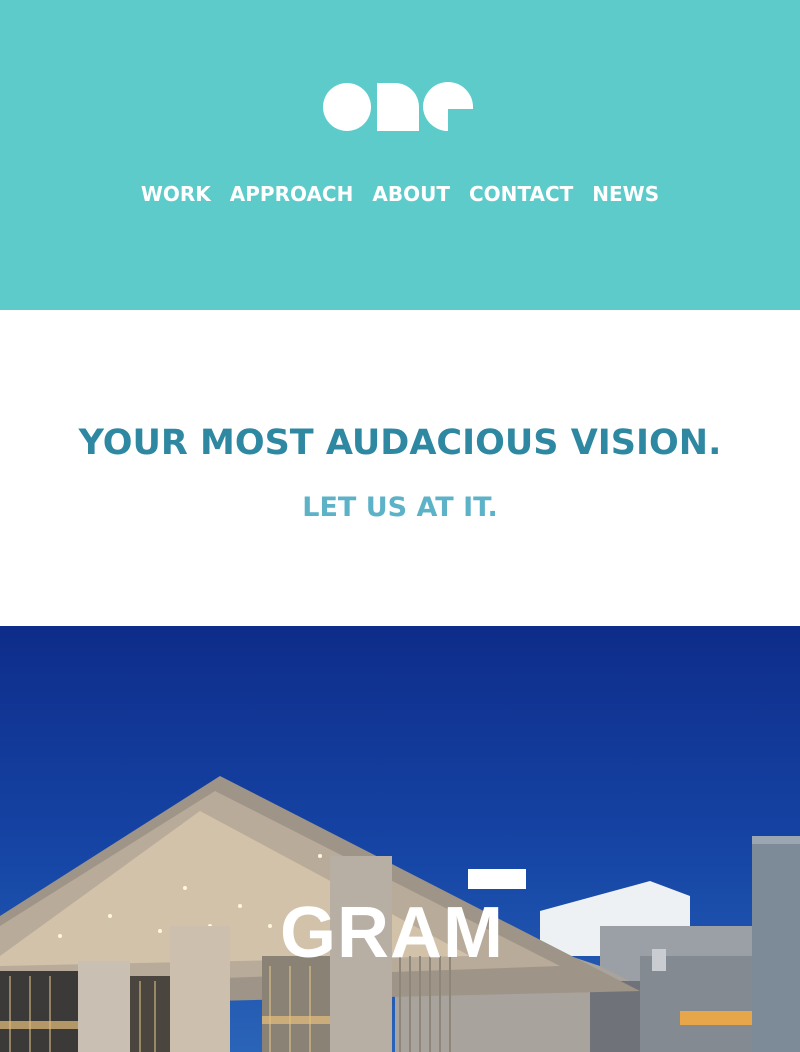 This screenshot has width=800, height=1052. What do you see at coordinates (625, 194) in the screenshot?
I see `nav-news: NEWS` at bounding box center [625, 194].